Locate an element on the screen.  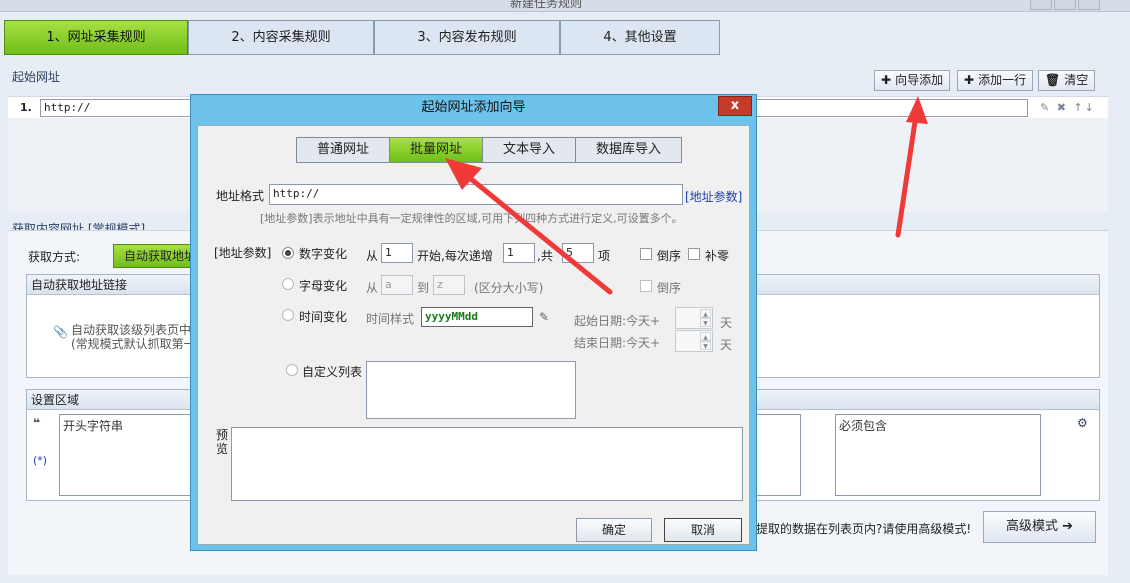
red-arrow-annotations is located at coordinates (686, 195).